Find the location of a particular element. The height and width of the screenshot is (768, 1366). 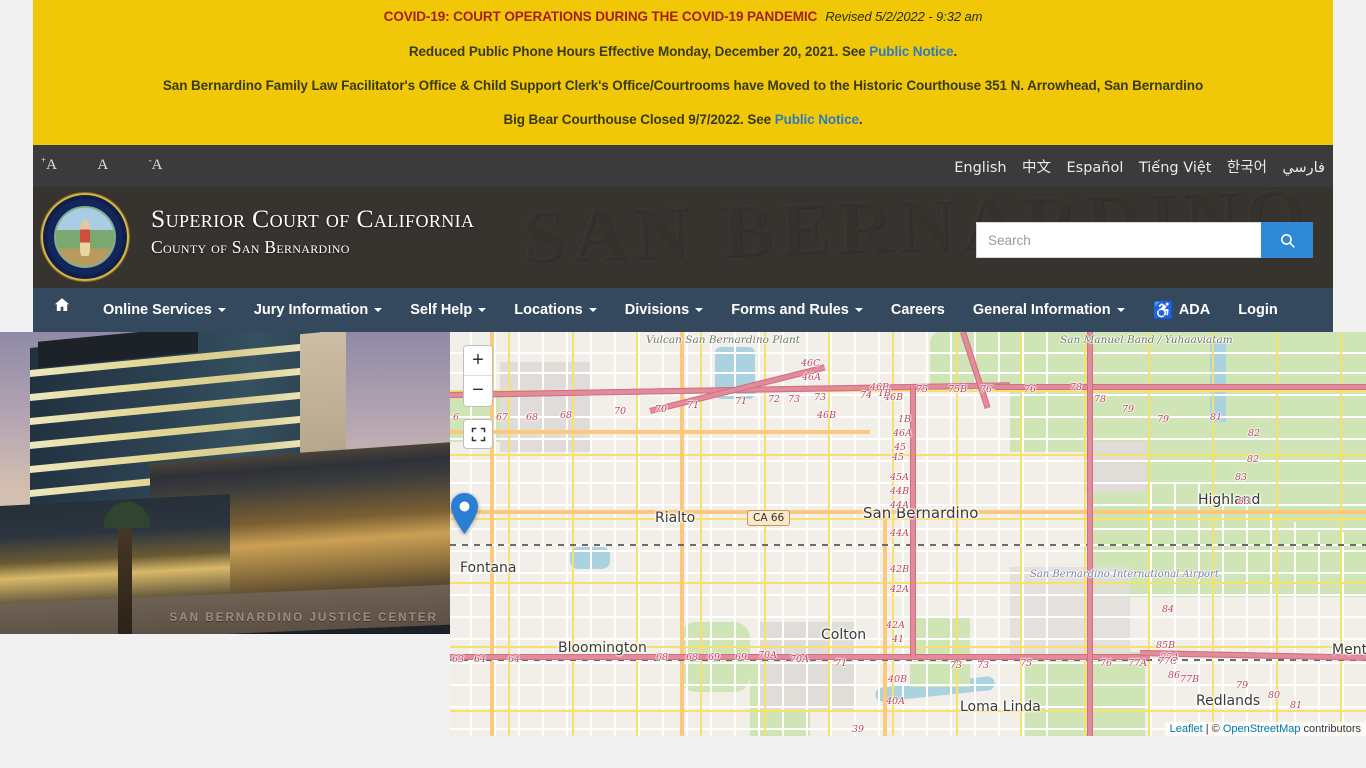

language-selector: English 中文 Español Tiếng Việt 한국어 فارسي is located at coordinates (1134, 166).